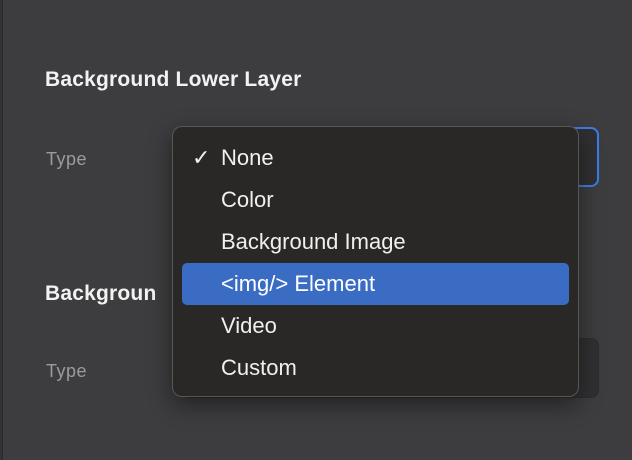 This screenshot has height=460, width=632. Describe the element at coordinates (249, 325) in the screenshot. I see `menu-item-label: Video` at that location.